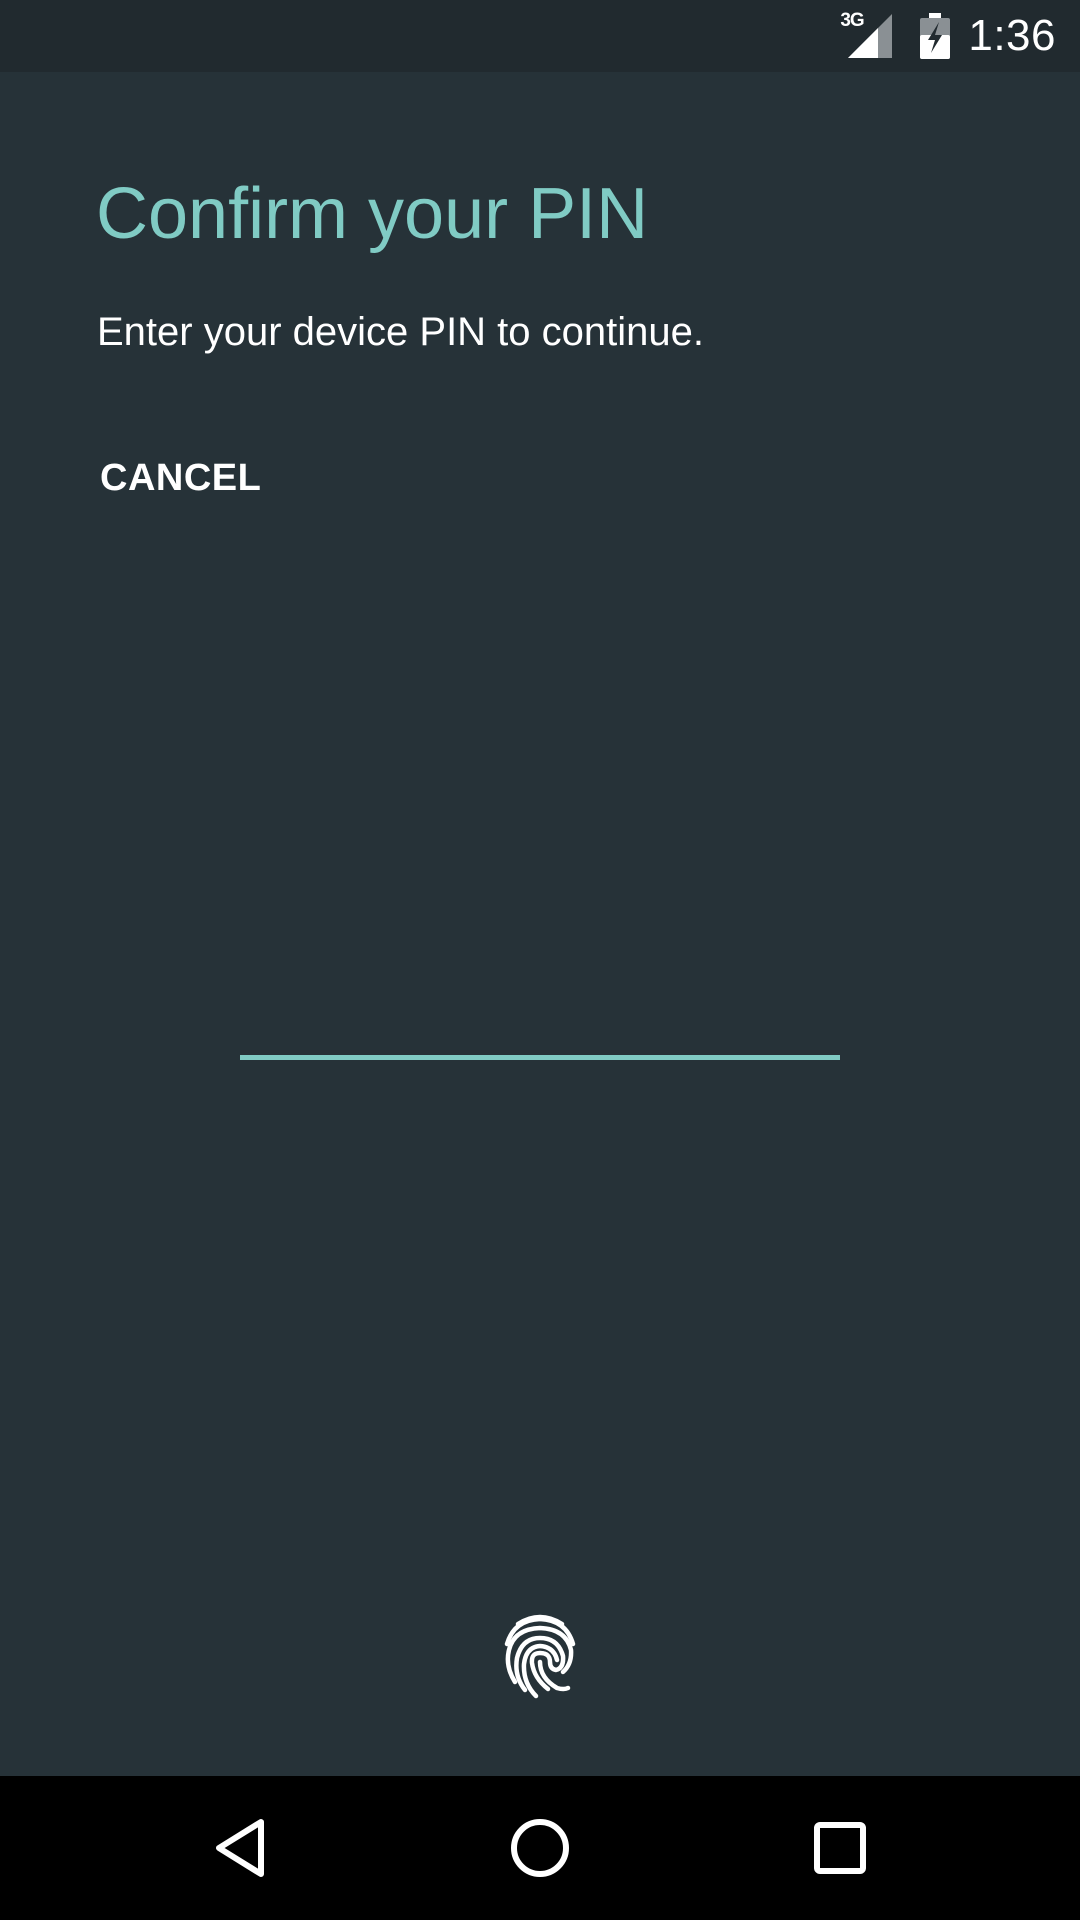 Image resolution: width=1080 pixels, height=1920 pixels. I want to click on page-title: Confirm your PIN, so click(372, 214).